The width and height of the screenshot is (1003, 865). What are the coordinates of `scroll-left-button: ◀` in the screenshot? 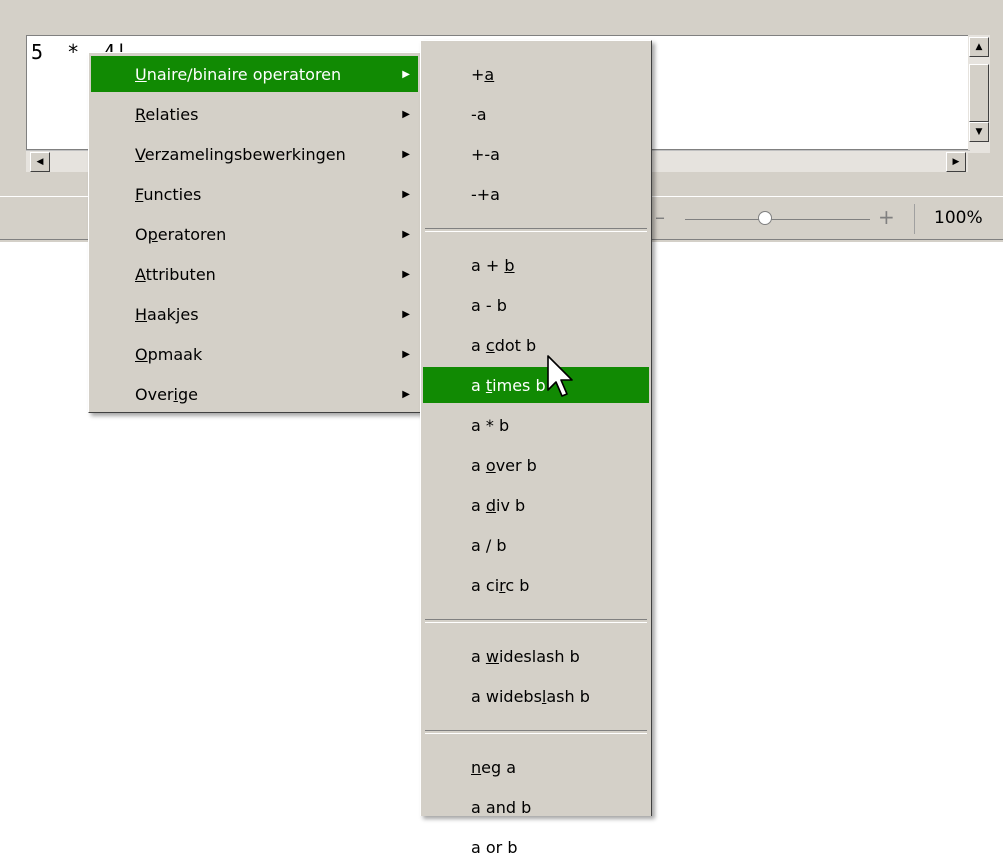 It's located at (40, 162).